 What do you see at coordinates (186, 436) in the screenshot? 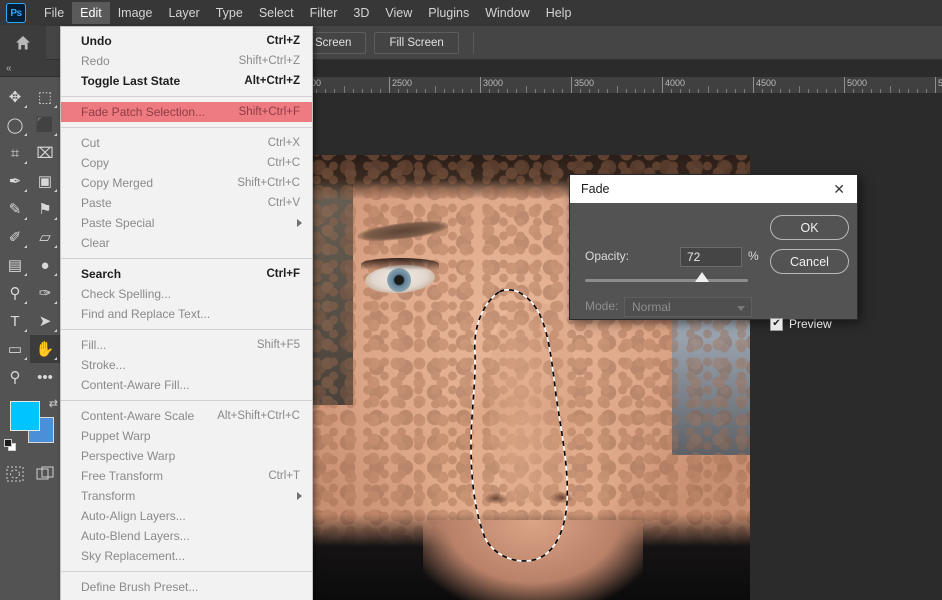
I see `menu-item-puppet-warp: Puppet Warp` at bounding box center [186, 436].